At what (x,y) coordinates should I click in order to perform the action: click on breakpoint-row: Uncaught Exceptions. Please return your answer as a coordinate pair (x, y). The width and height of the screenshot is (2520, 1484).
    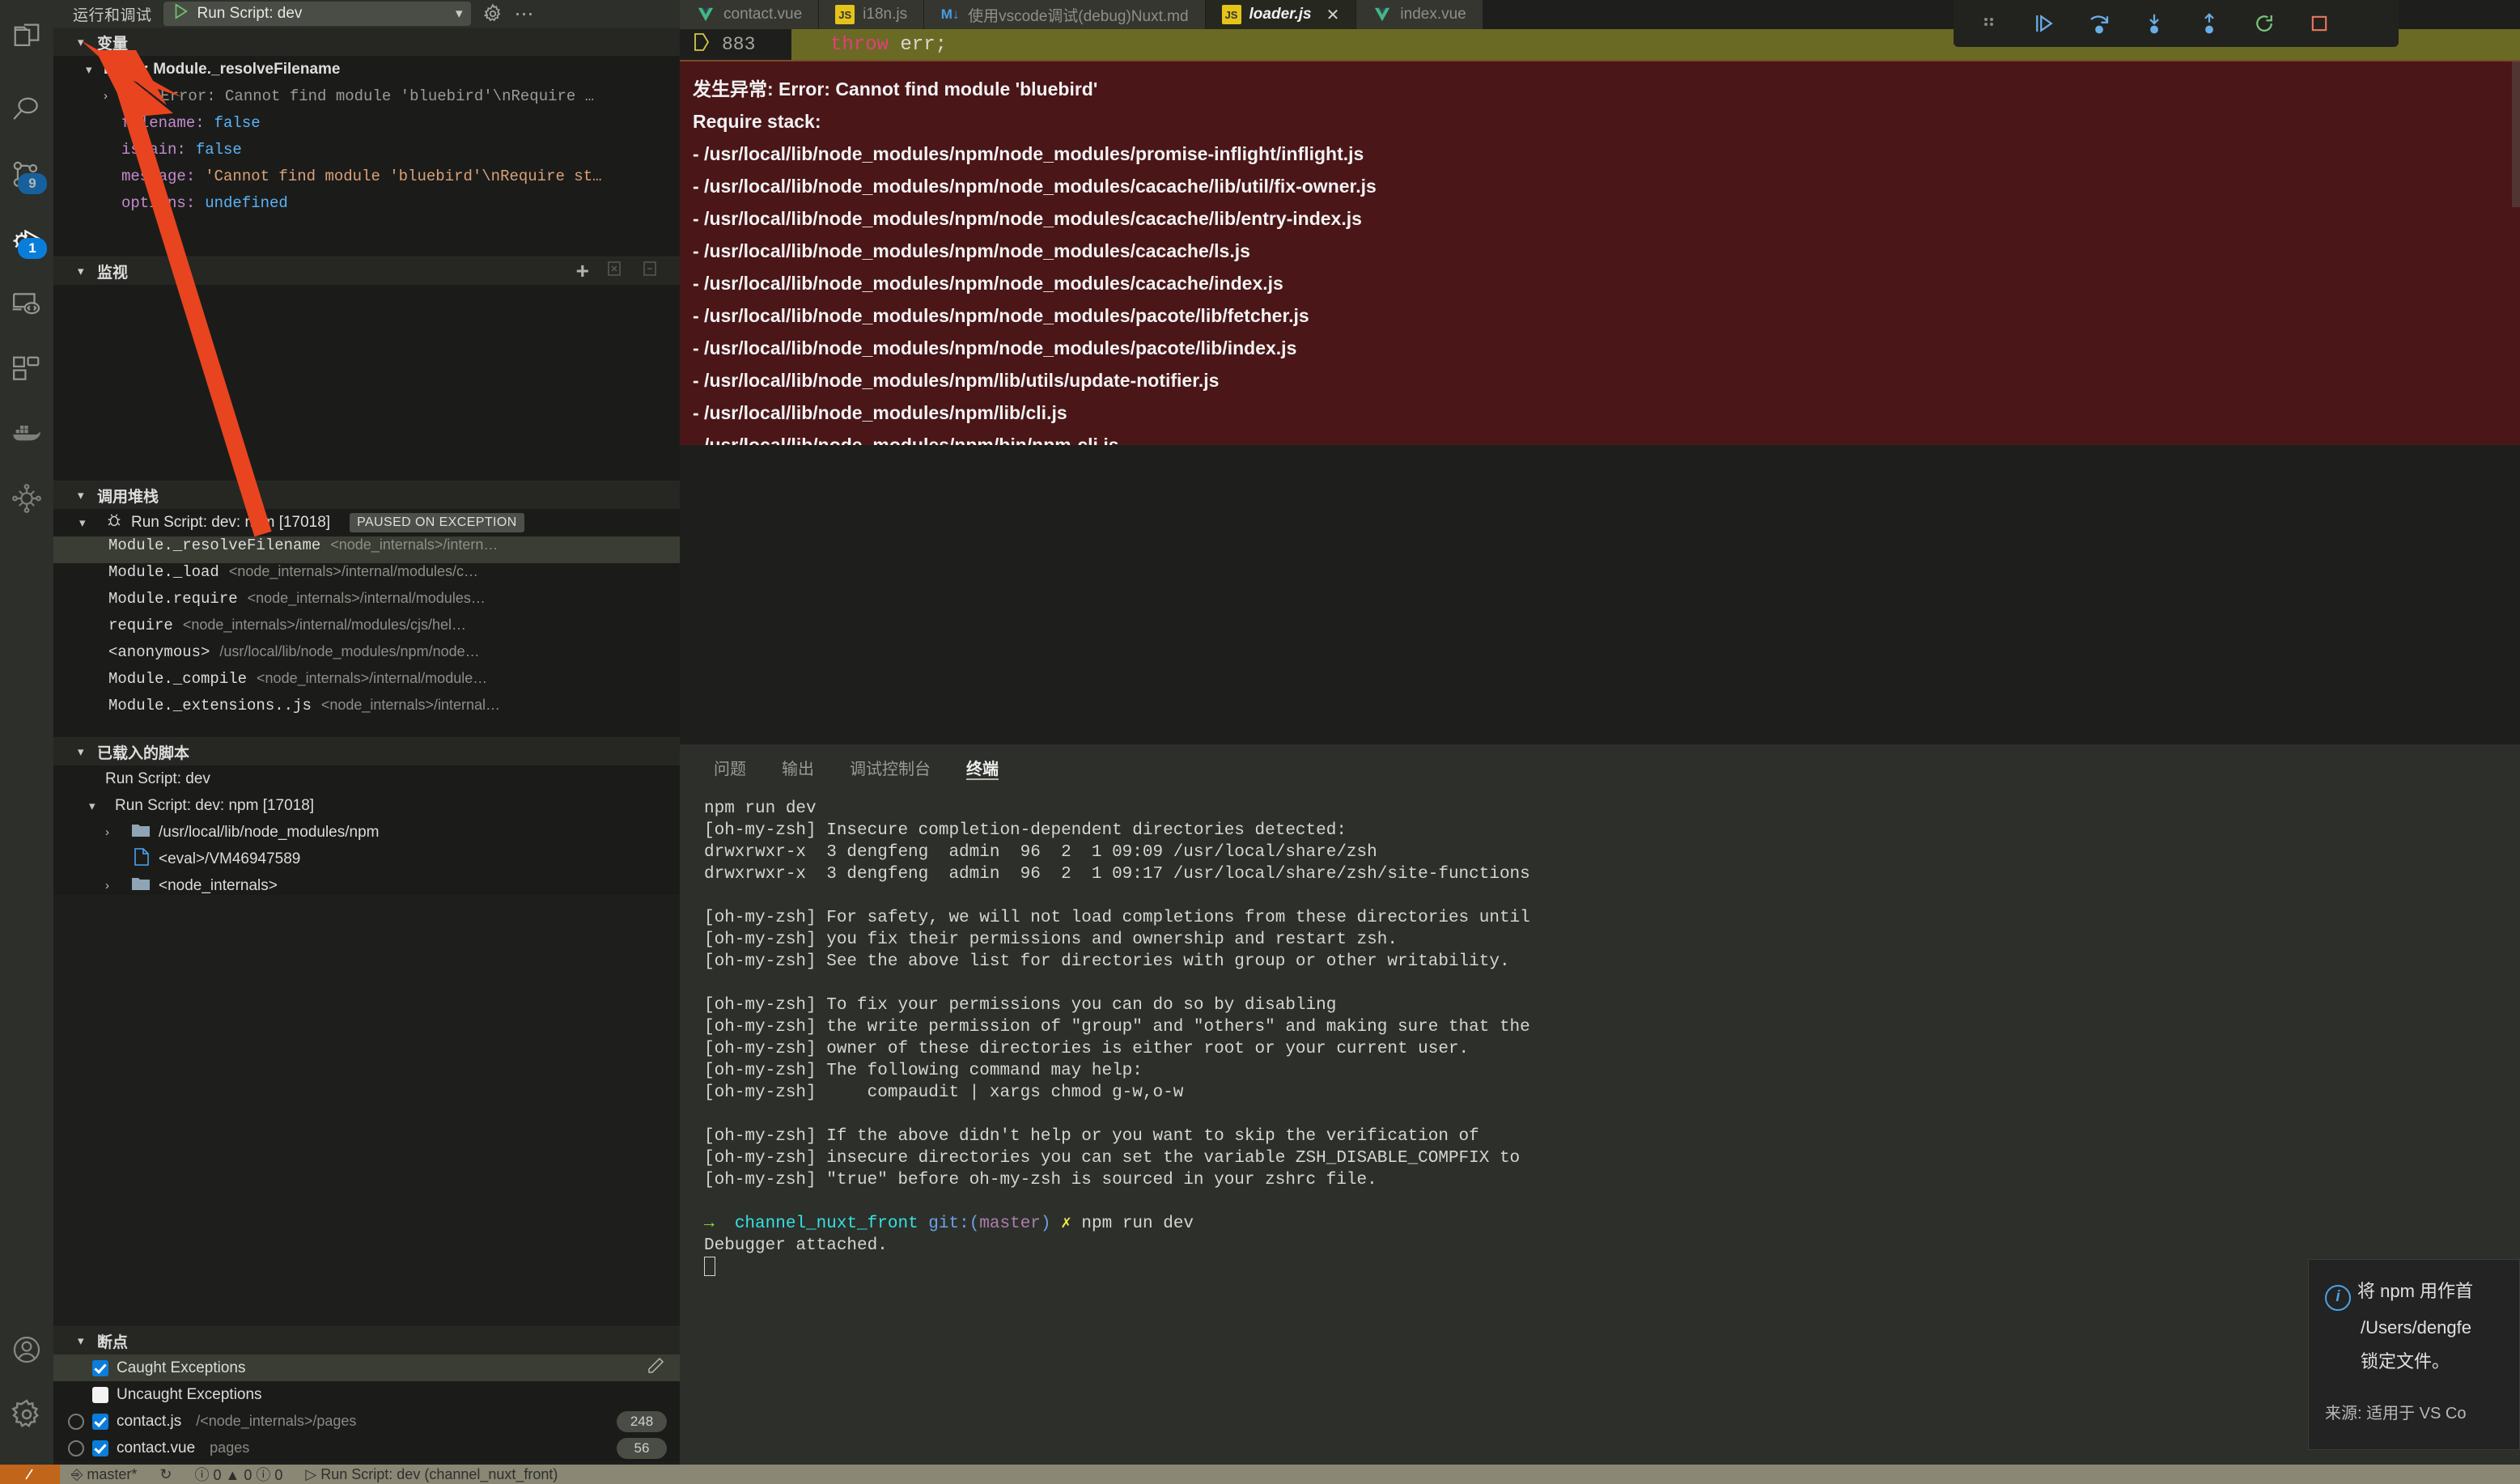
    Looking at the image, I should click on (367, 1394).